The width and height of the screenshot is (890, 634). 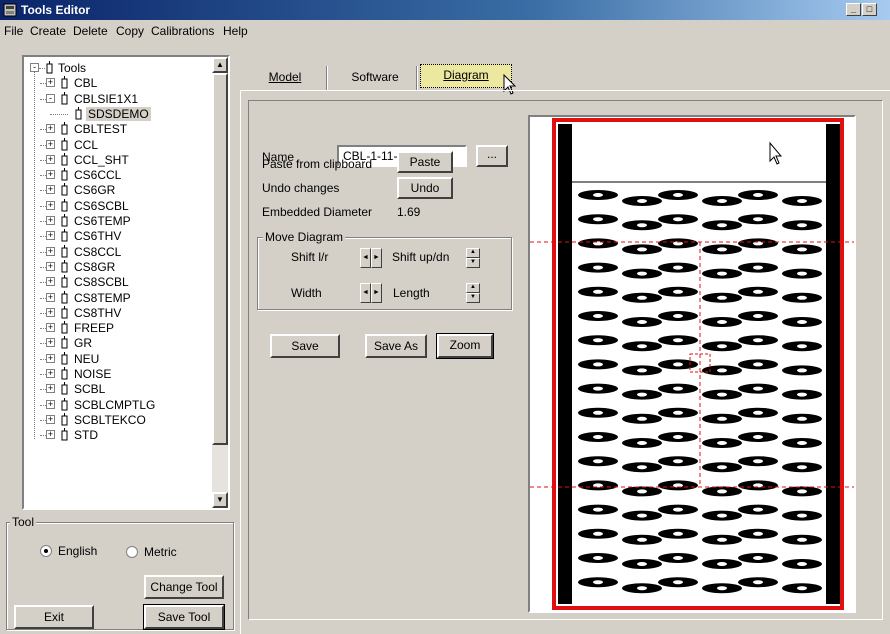 I want to click on tab-software: Software, so click(x=375, y=78).